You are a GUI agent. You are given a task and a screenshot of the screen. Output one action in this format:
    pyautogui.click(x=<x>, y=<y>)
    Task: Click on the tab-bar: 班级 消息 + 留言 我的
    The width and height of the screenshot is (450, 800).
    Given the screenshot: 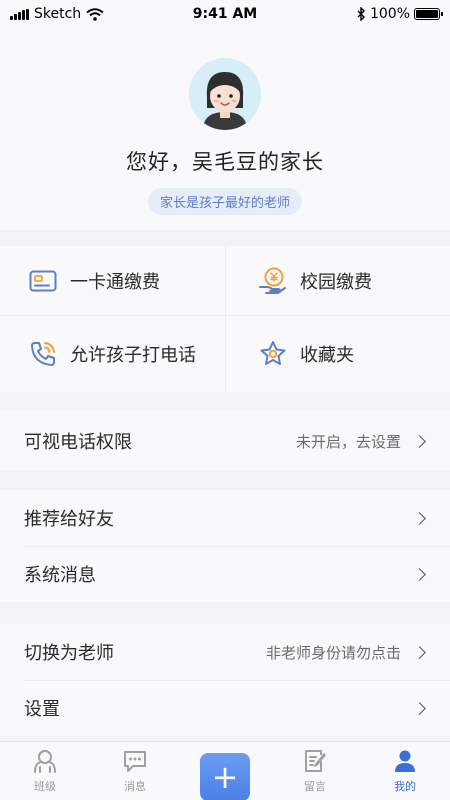 What is the action you would take?
    pyautogui.click(x=225, y=770)
    